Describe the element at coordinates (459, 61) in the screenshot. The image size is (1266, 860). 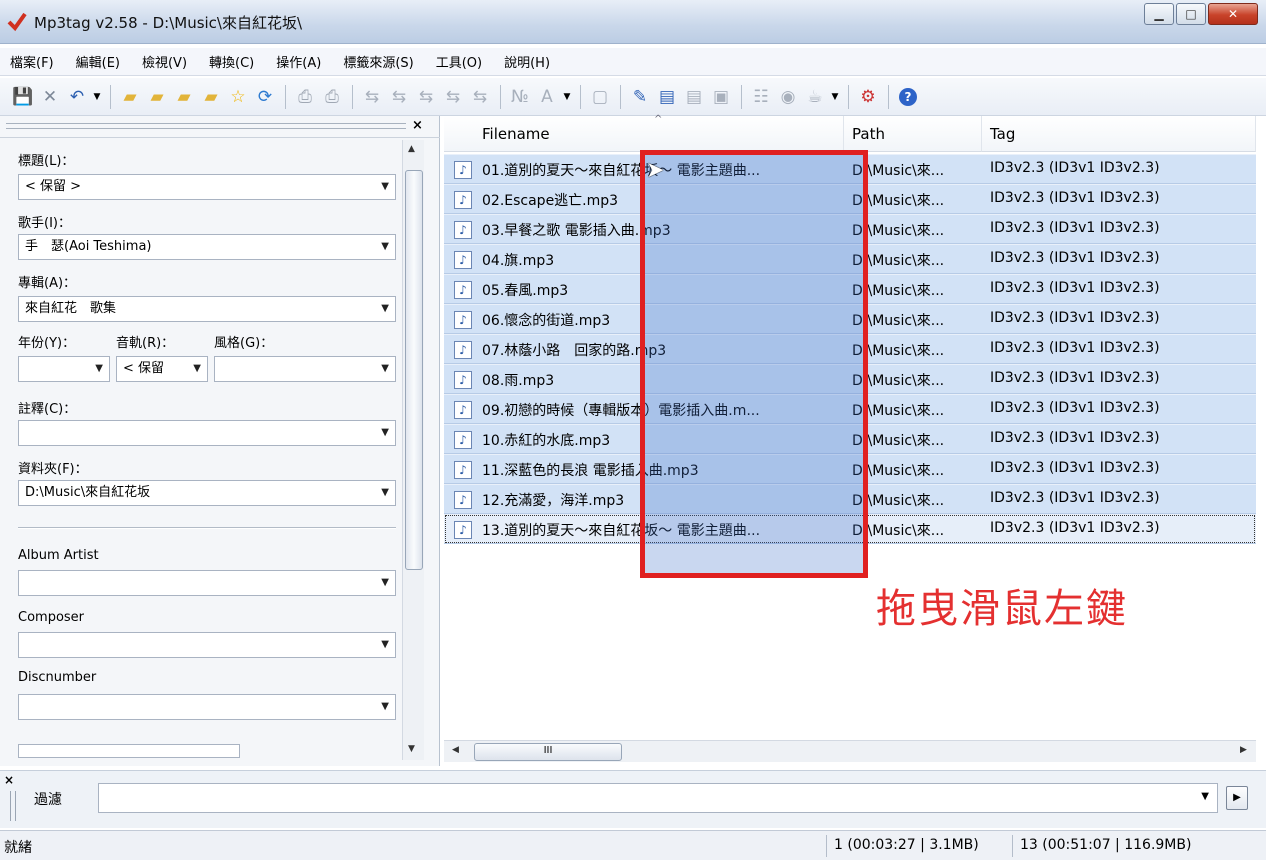
I see `menu-tools: 工具(O)` at that location.